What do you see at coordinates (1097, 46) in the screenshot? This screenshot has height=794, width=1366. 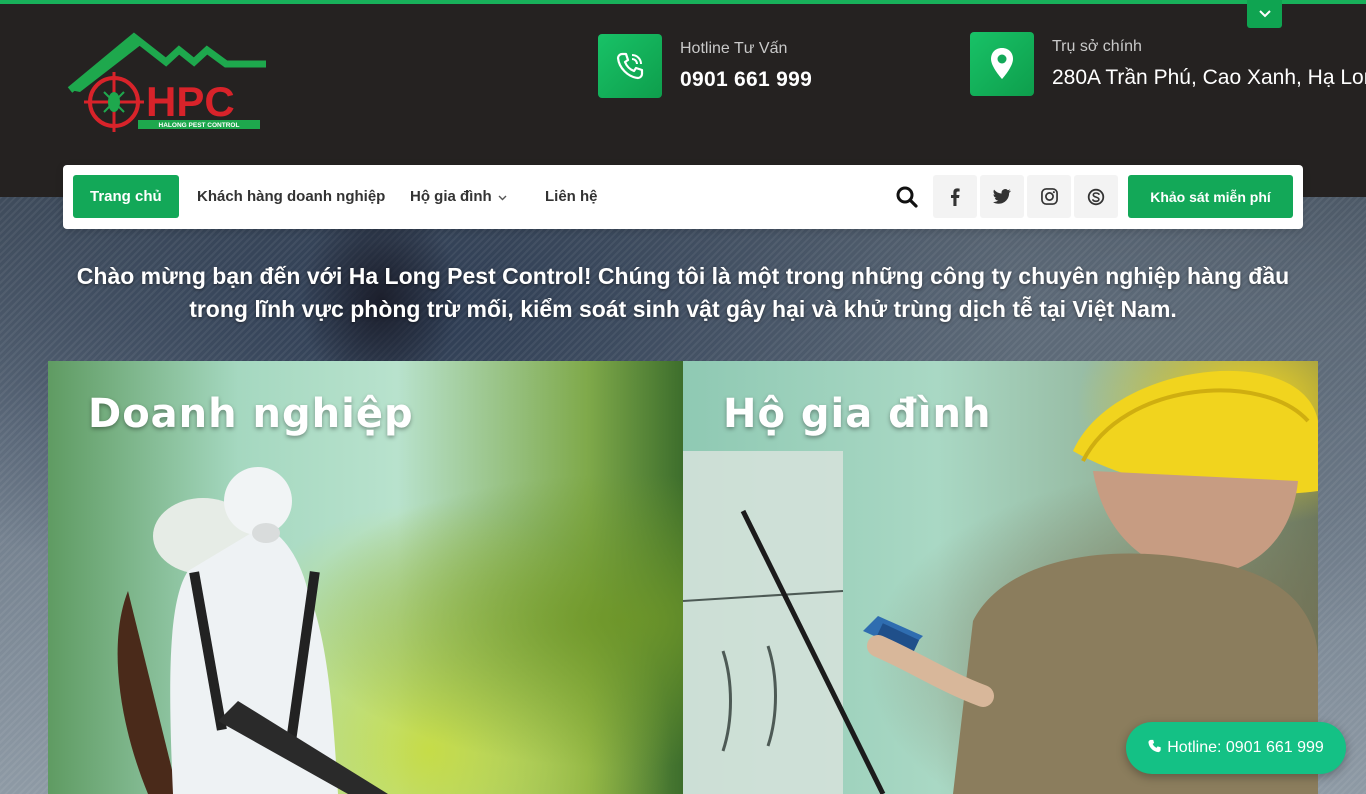 I see `address-label: Trụ sở chính` at bounding box center [1097, 46].